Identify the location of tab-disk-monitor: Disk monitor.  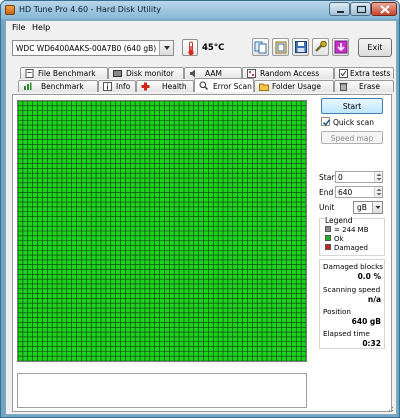
(146, 73).